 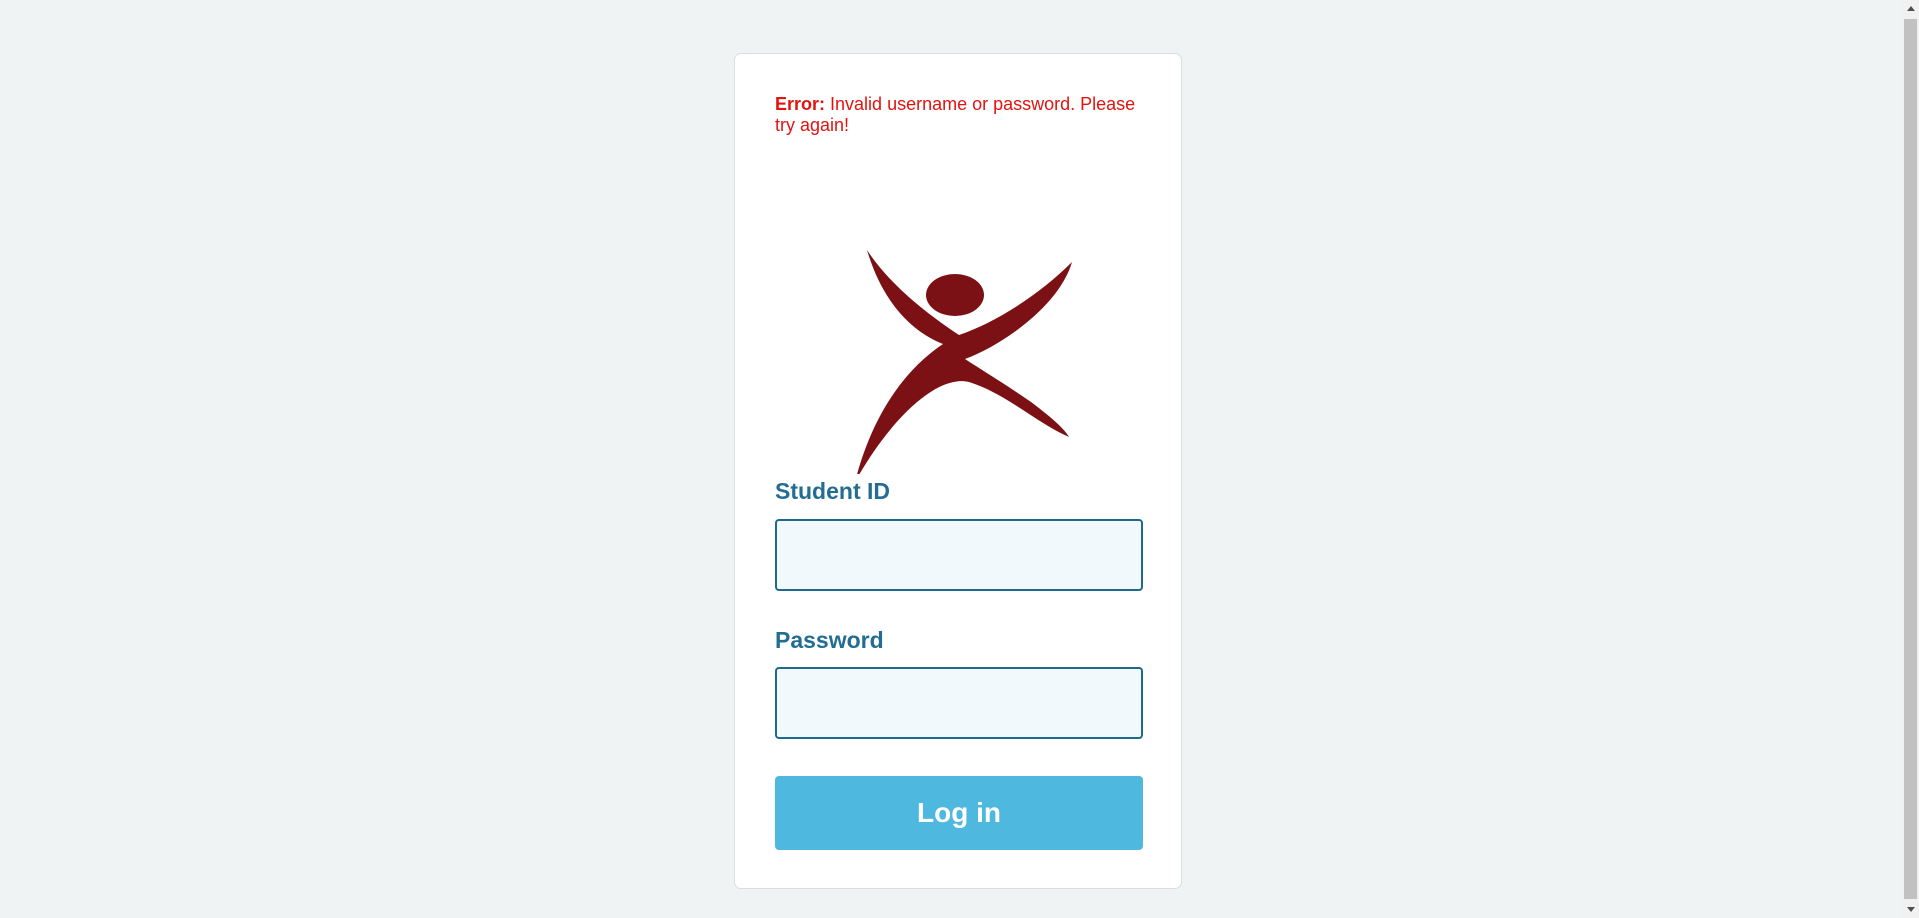 I want to click on login-button: Log in, so click(x=959, y=813).